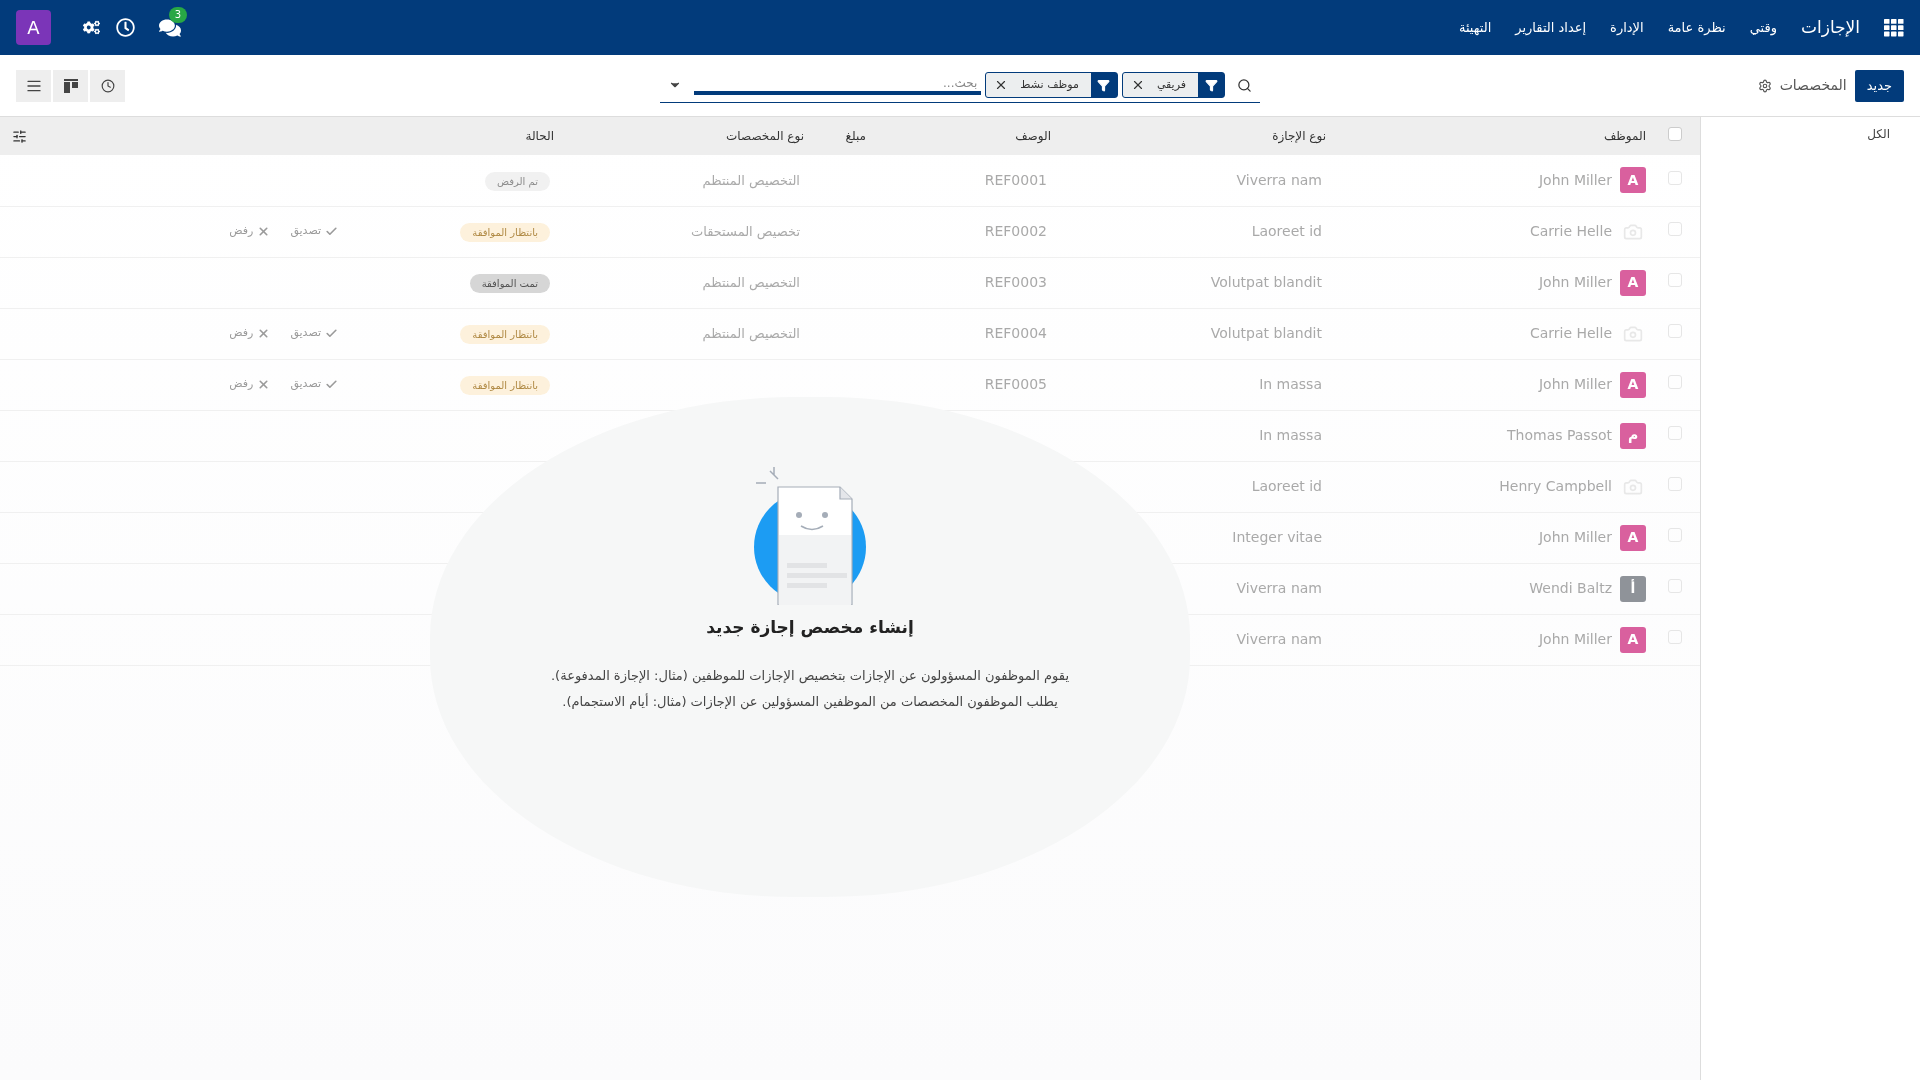 The width and height of the screenshot is (1920, 1080). Describe the element at coordinates (517, 181) in the screenshot. I see `status-badge: تم الرفض` at that location.